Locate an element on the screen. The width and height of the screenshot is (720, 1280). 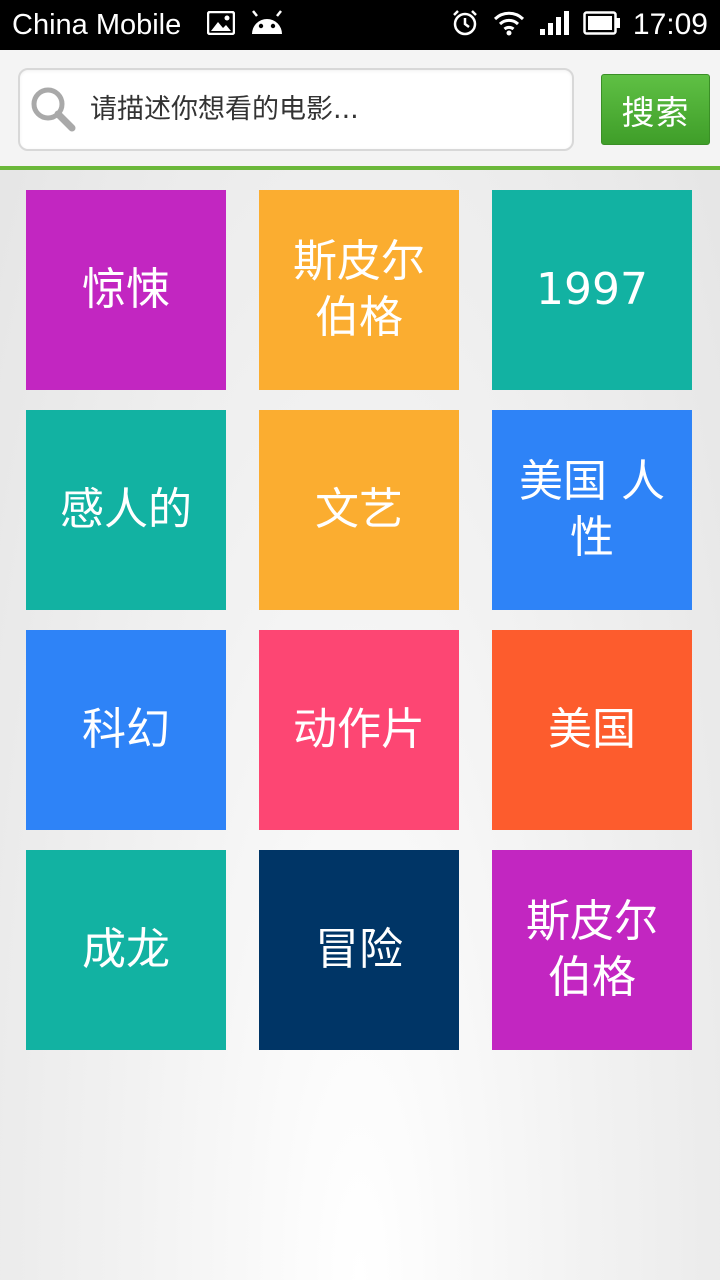
tag-tile: 冒险 is located at coordinates (359, 950).